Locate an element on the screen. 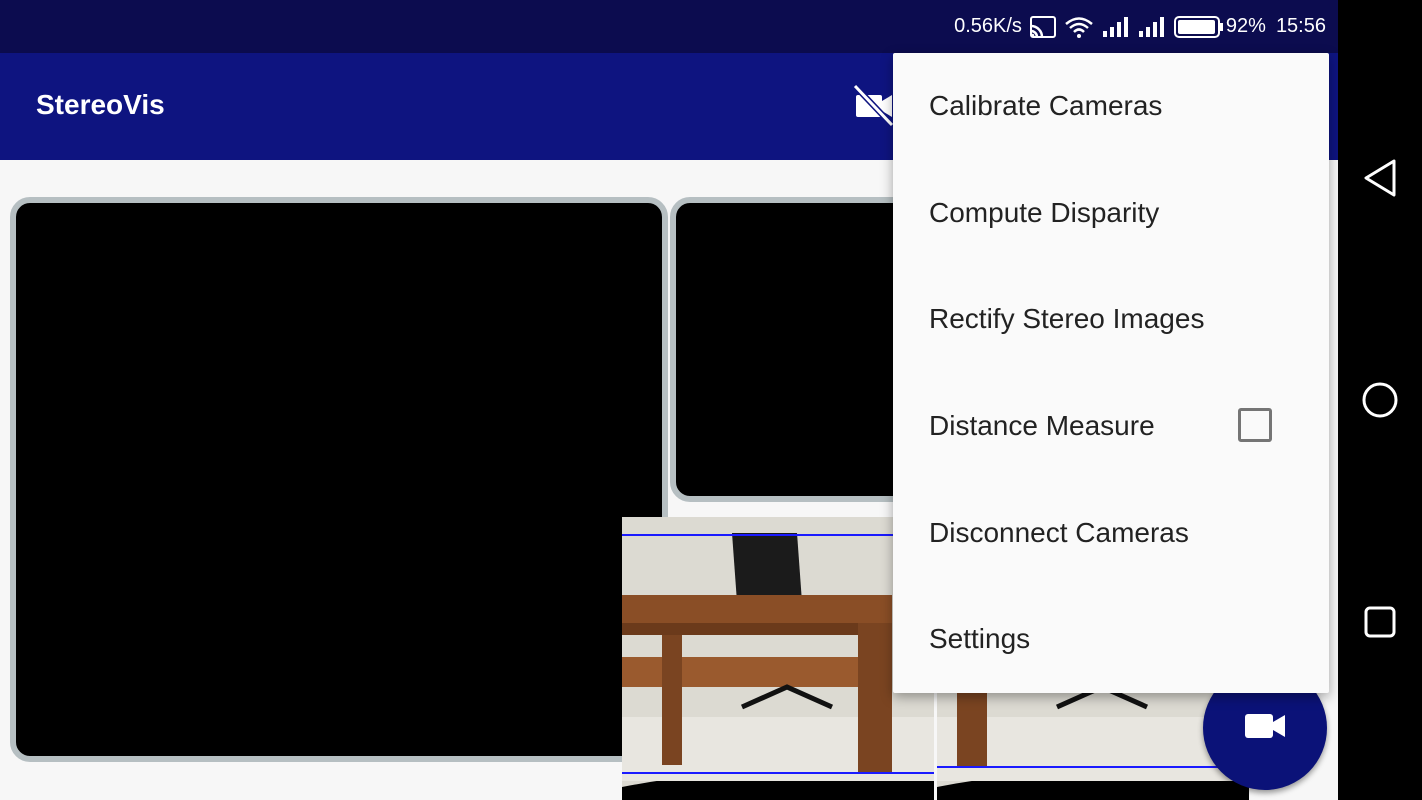  menu-item-label: Calibrate Cameras is located at coordinates (1046, 106).